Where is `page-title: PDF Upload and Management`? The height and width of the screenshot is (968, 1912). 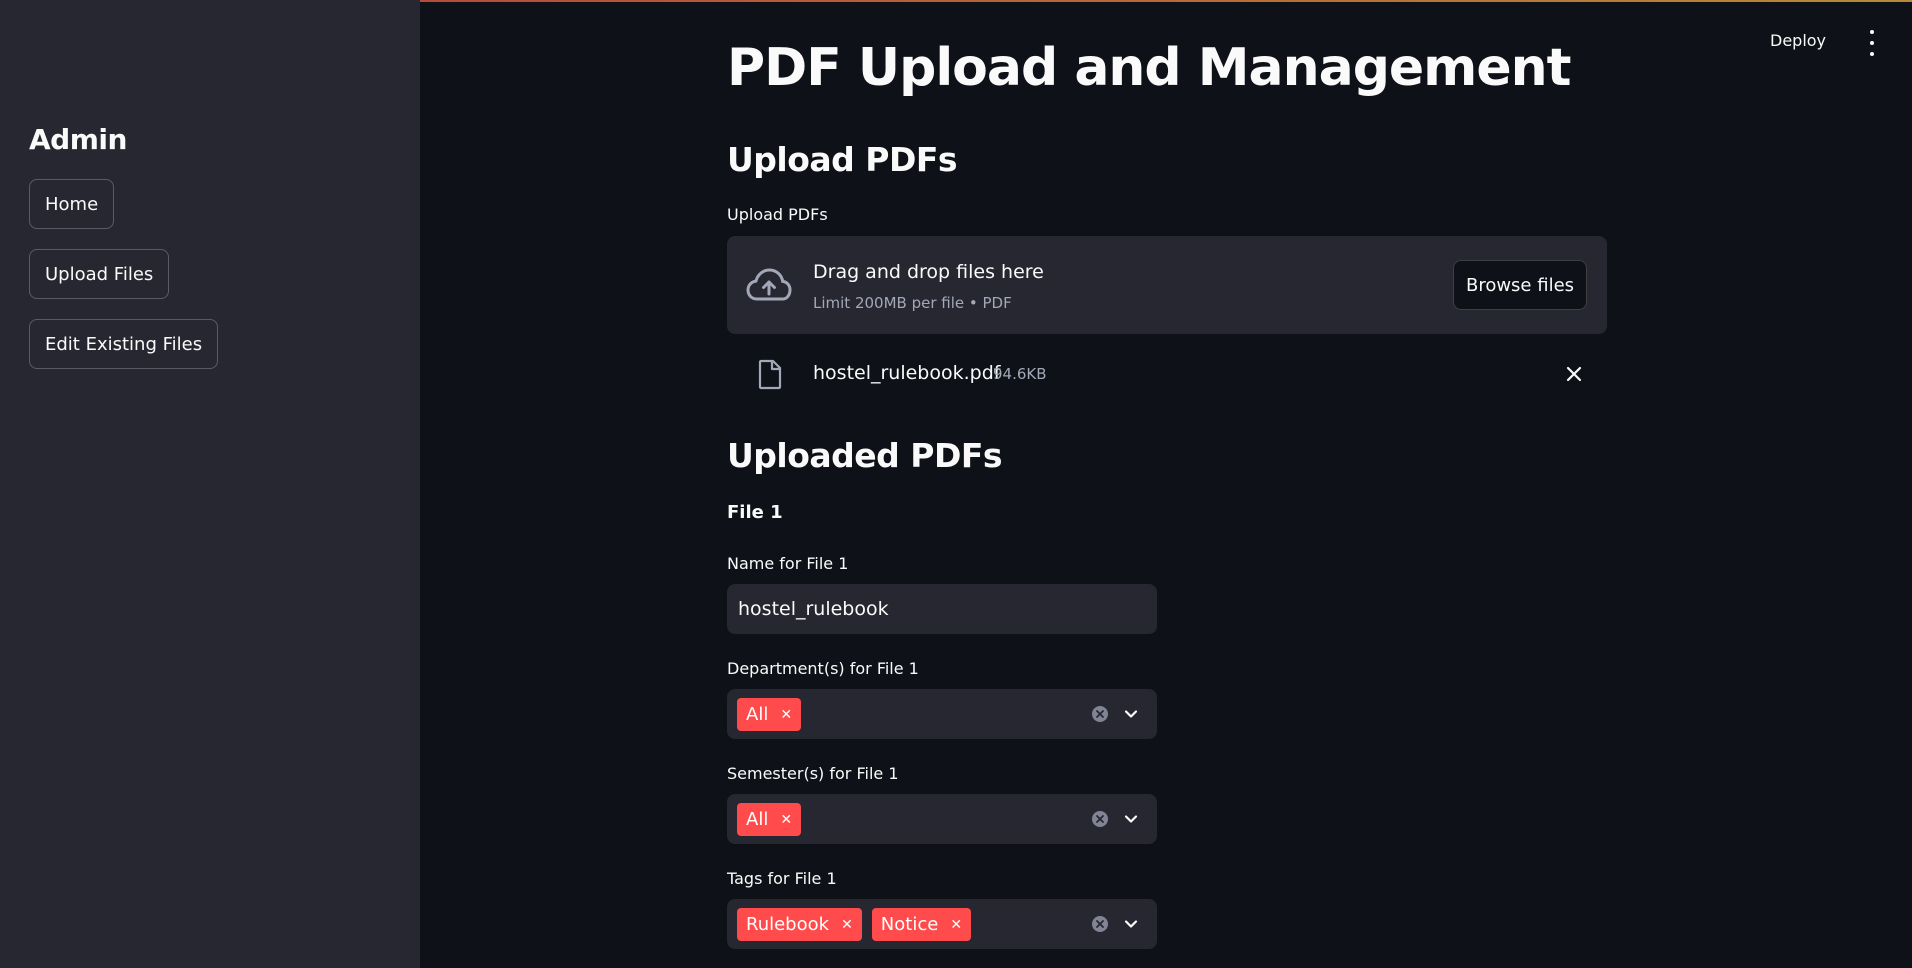
page-title: PDF Upload and Management is located at coordinates (1149, 68).